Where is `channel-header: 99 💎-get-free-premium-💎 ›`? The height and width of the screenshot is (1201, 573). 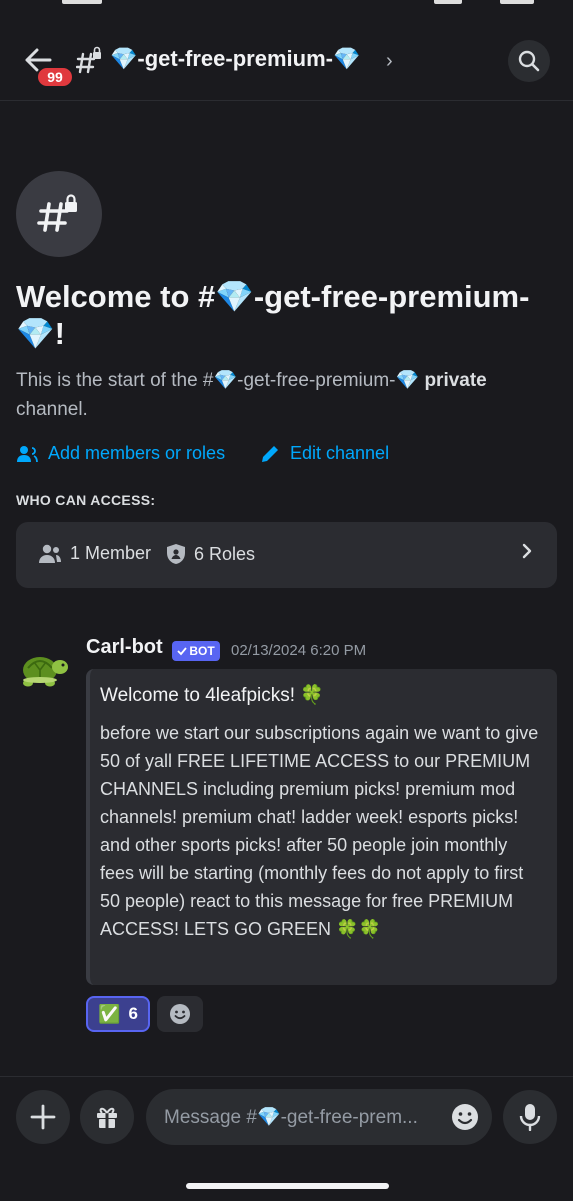 channel-header: 99 💎-get-free-premium-💎 › is located at coordinates (286, 50).